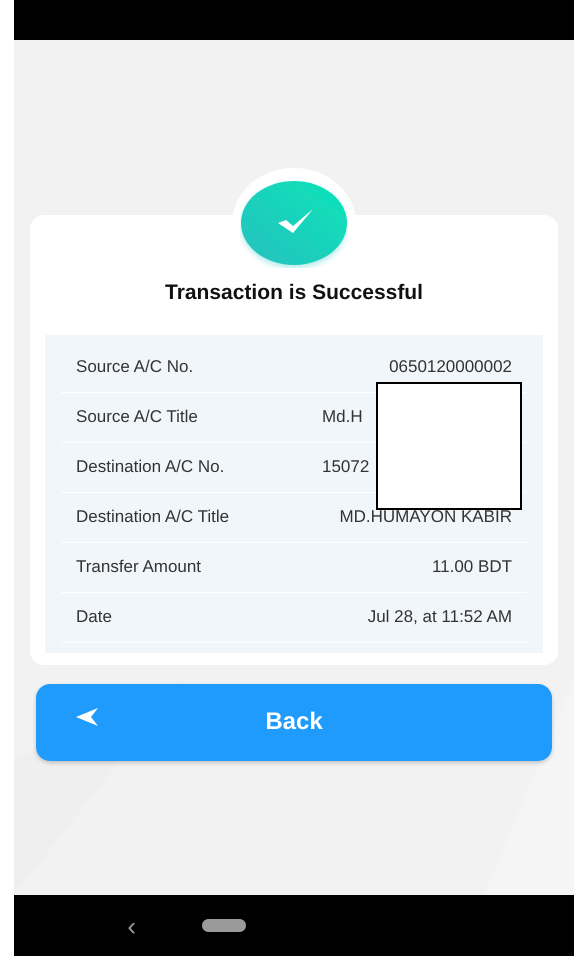  I want to click on detail-value: MD.HUMAYON KABIR, so click(425, 517).